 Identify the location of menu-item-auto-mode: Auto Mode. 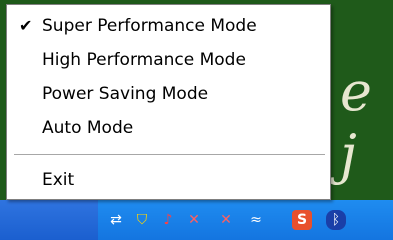
(168, 128).